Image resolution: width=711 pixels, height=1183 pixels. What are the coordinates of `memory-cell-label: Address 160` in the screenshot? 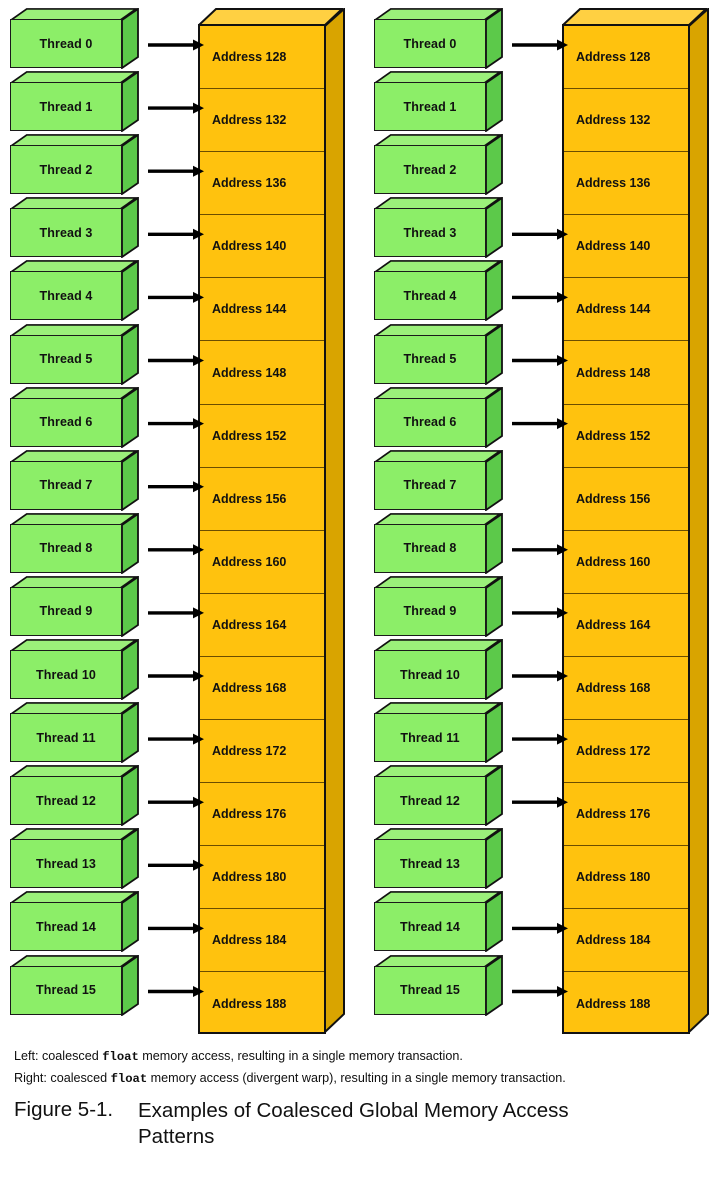 It's located at (249, 561).